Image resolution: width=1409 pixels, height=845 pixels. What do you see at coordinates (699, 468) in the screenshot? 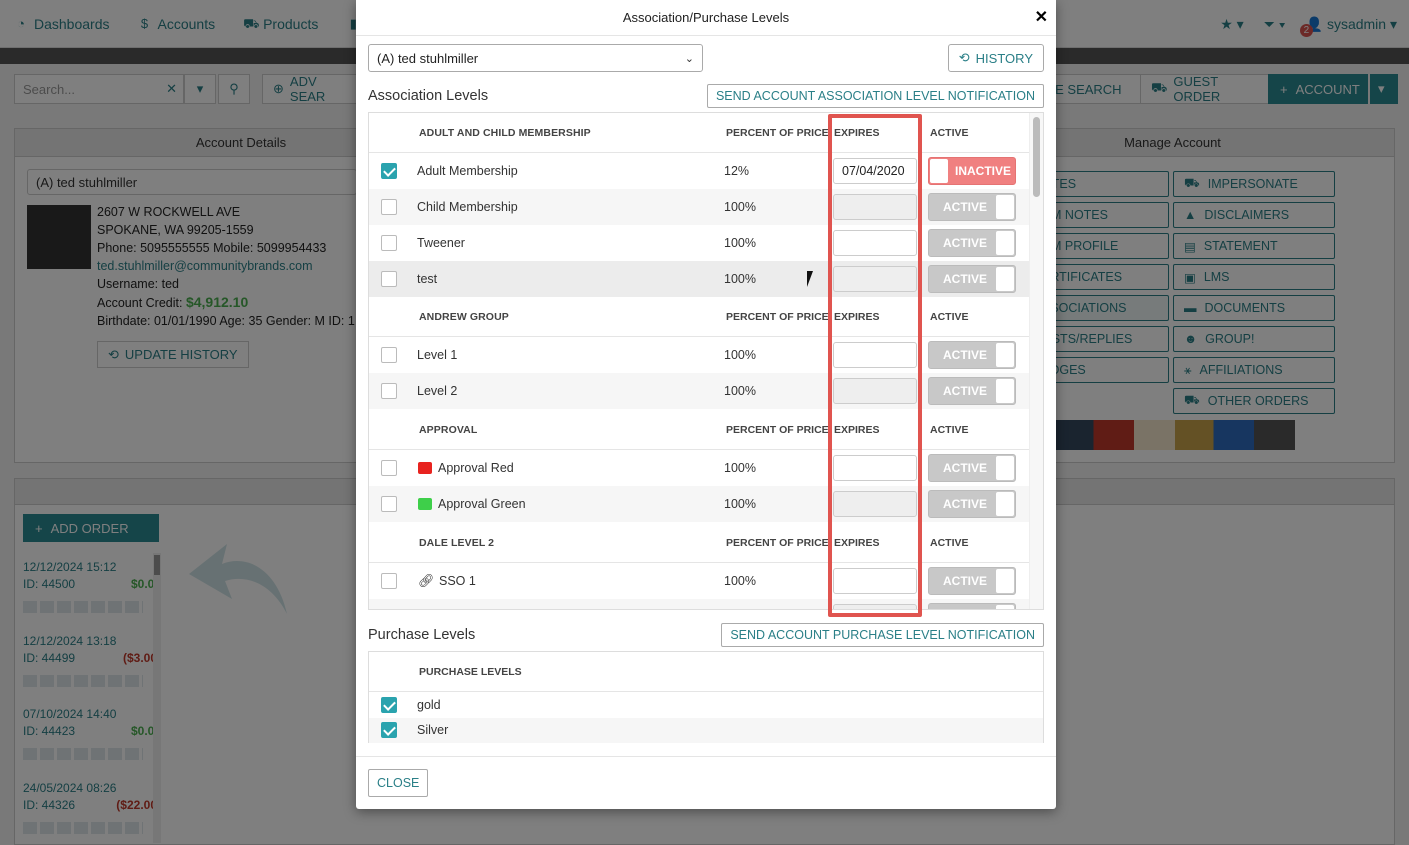
I see `table-row: Approval Red 100% ACTIVE` at bounding box center [699, 468].